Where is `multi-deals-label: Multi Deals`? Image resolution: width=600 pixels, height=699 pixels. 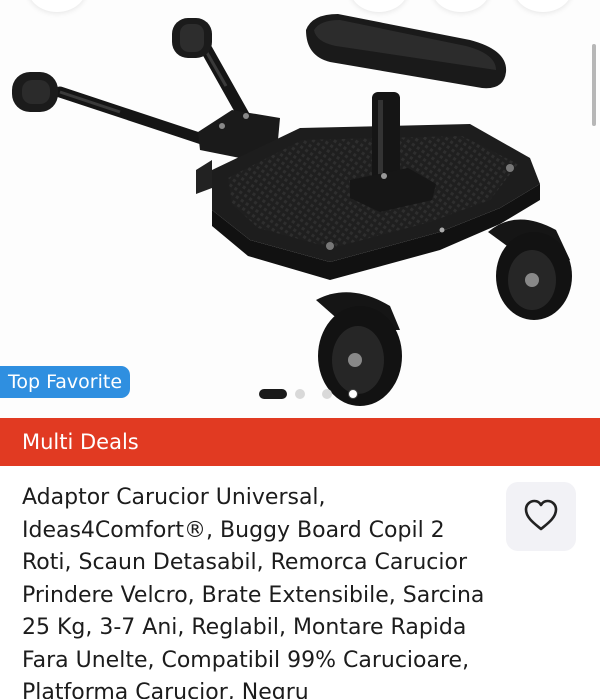
multi-deals-label: Multi Deals is located at coordinates (80, 442).